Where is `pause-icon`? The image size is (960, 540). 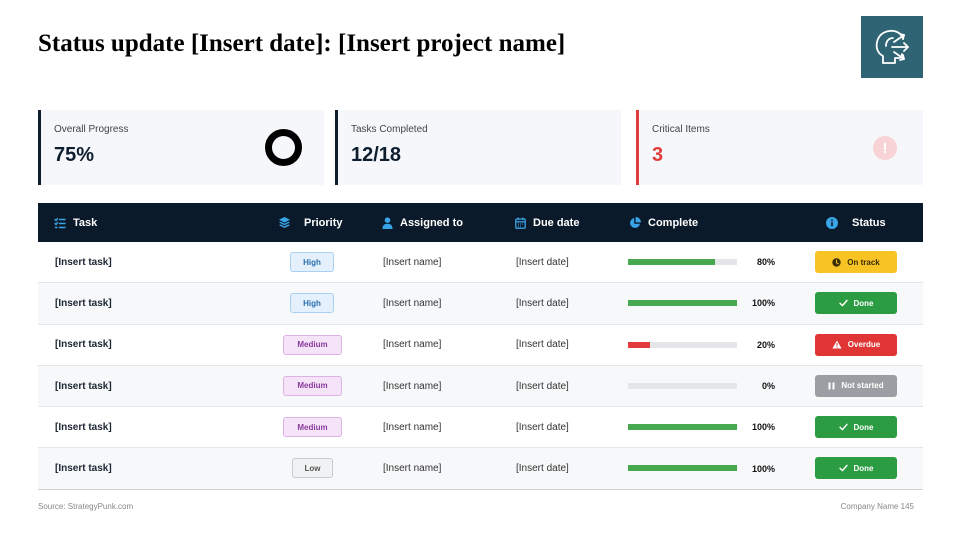 pause-icon is located at coordinates (831, 386).